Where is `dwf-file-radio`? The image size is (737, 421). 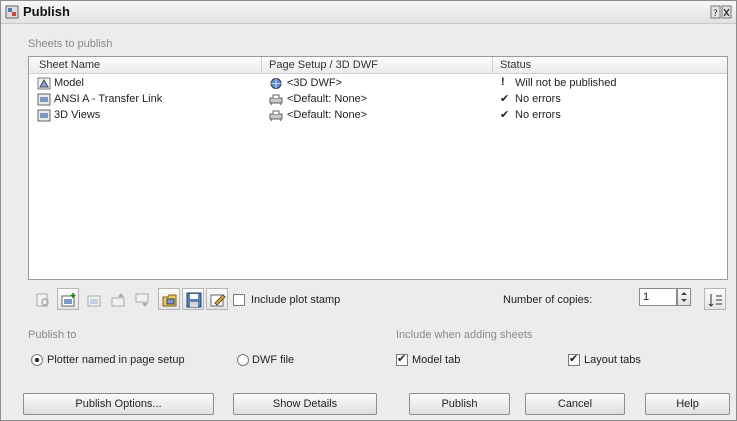
dwf-file-radio is located at coordinates (243, 360).